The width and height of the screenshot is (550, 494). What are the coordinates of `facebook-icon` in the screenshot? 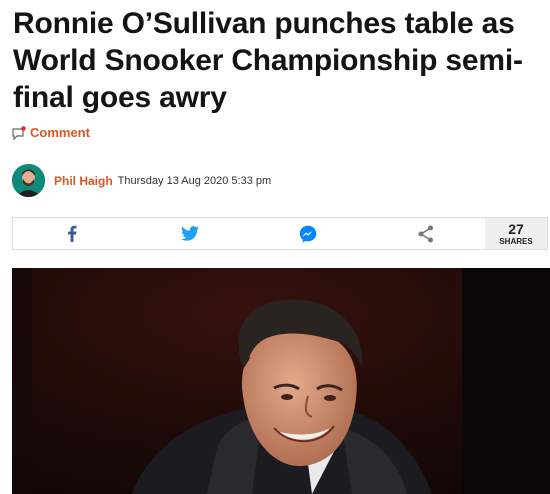 It's located at (72, 233).